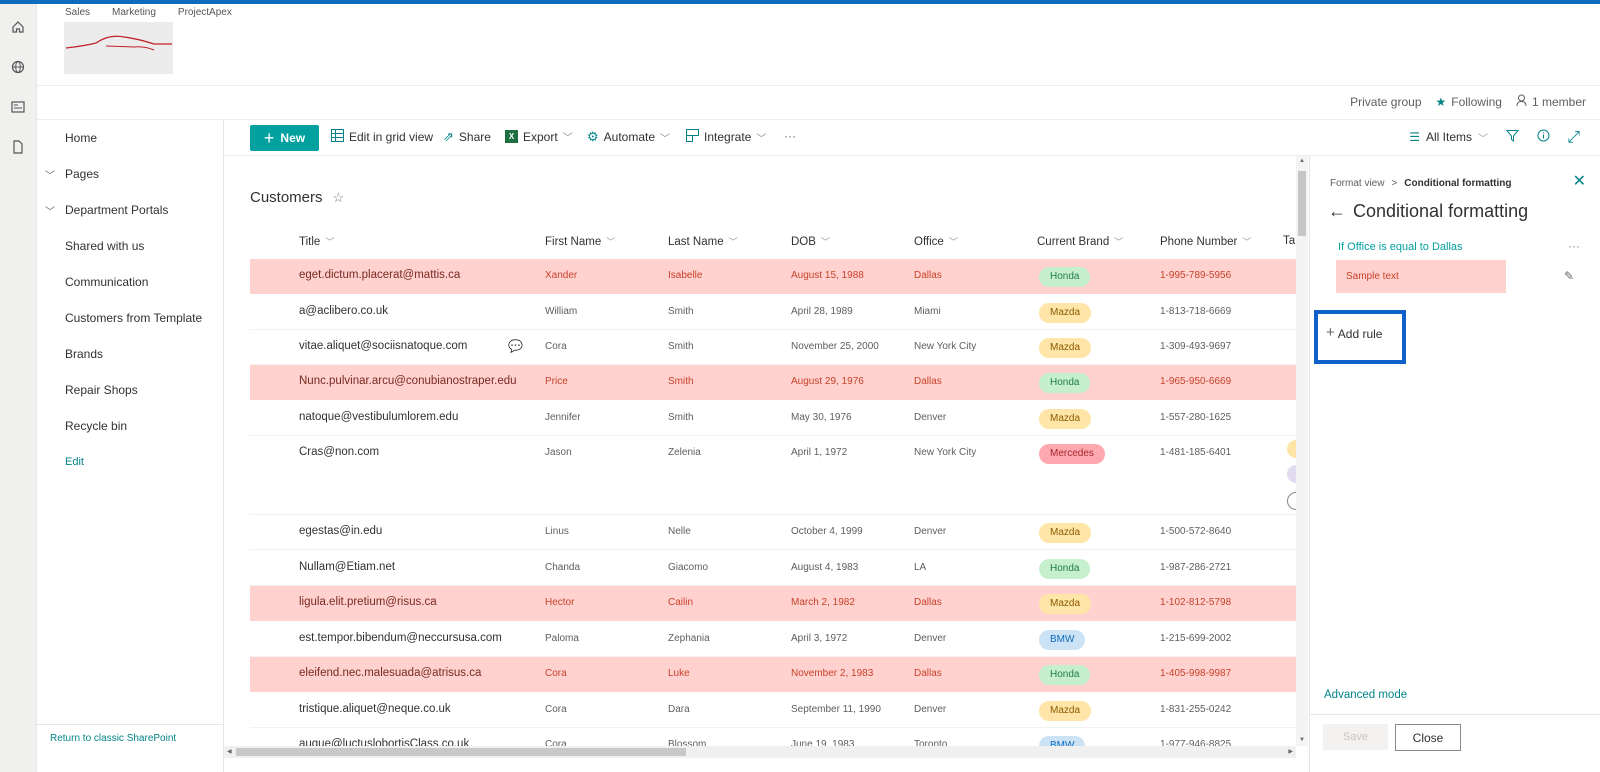 This screenshot has height=772, width=1600. I want to click on nav-item-communication: Communication, so click(130, 282).